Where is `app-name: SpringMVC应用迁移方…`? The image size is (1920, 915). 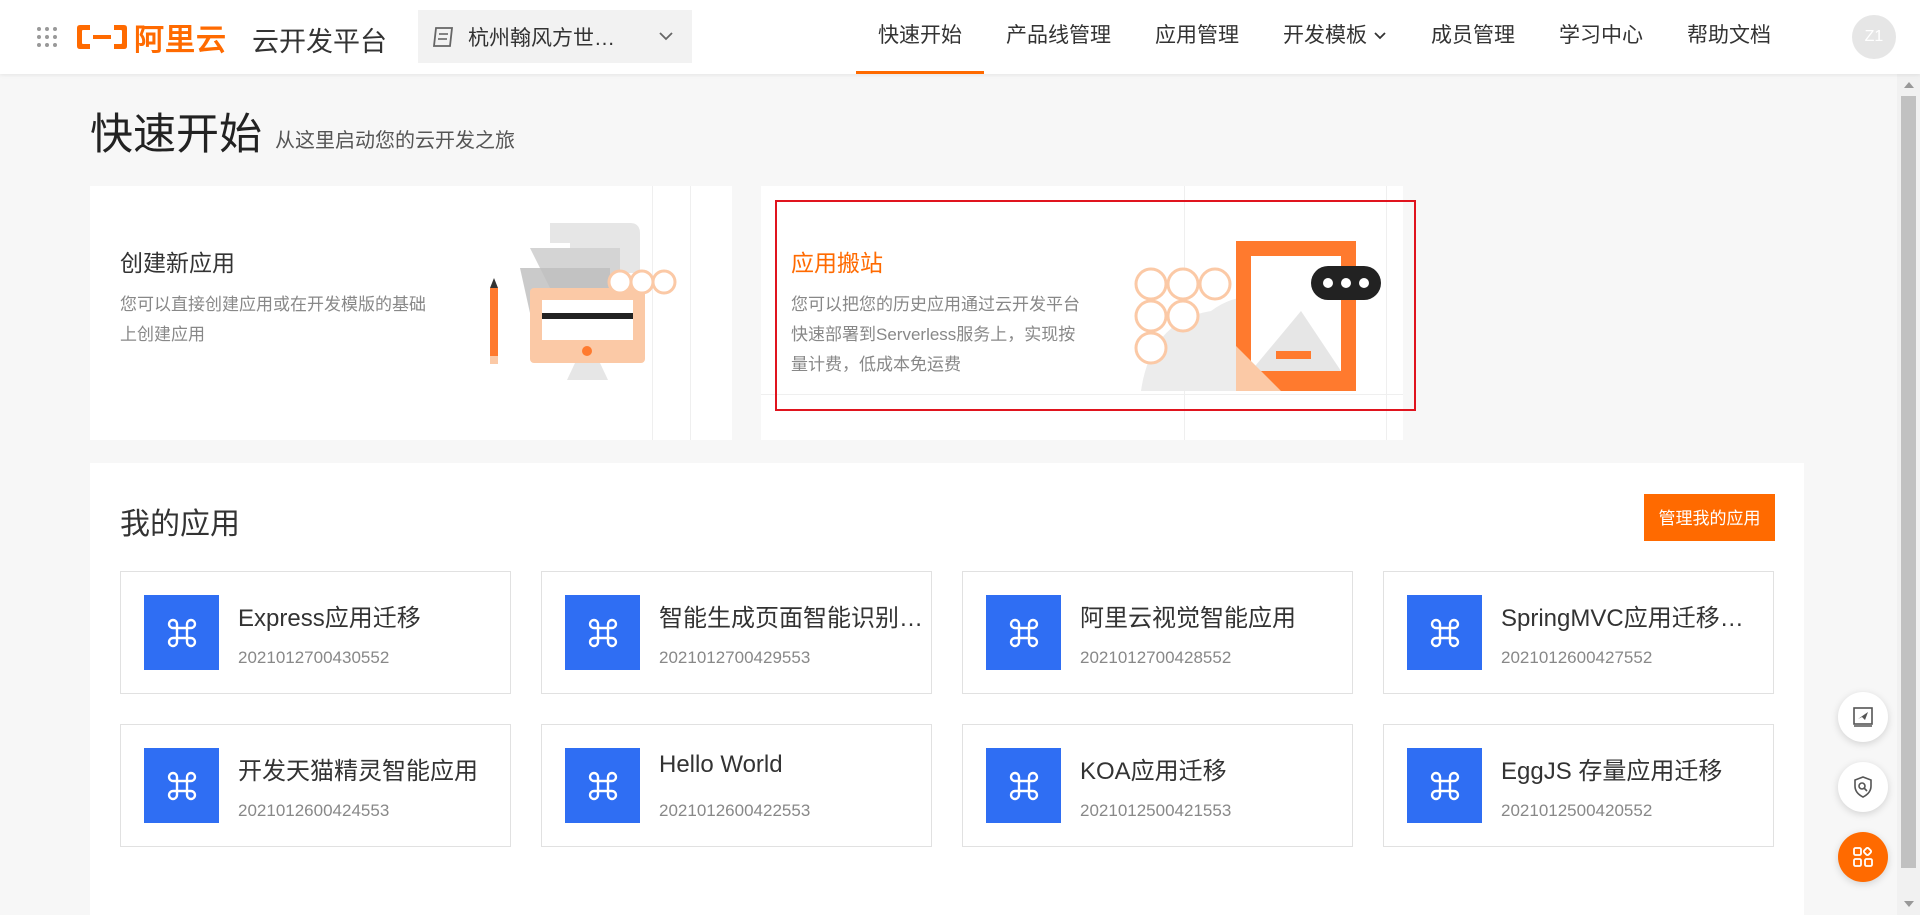
app-name: SpringMVC应用迁移方… is located at coordinates (1633, 618).